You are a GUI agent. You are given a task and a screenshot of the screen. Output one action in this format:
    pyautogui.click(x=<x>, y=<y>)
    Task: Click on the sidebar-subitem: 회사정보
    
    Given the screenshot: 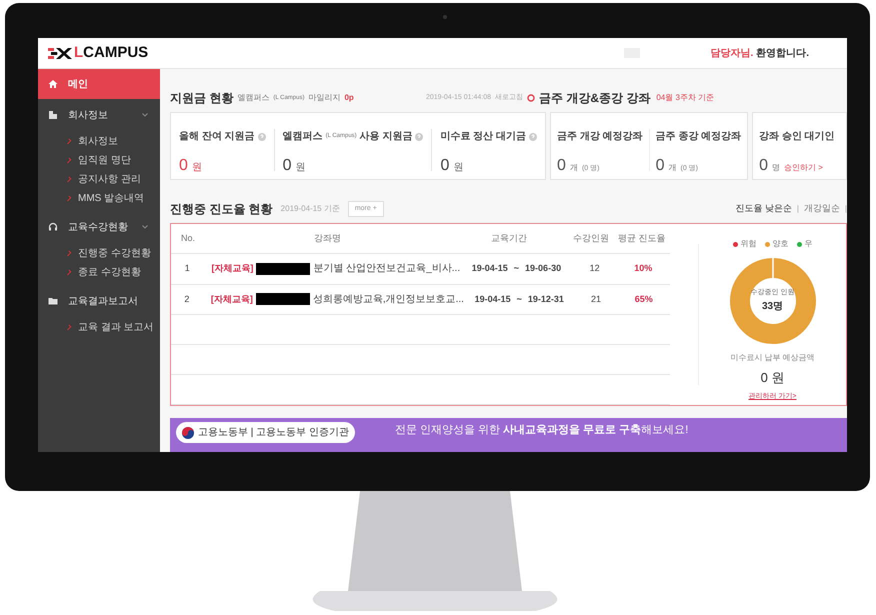 What is the action you would take?
    pyautogui.click(x=99, y=141)
    